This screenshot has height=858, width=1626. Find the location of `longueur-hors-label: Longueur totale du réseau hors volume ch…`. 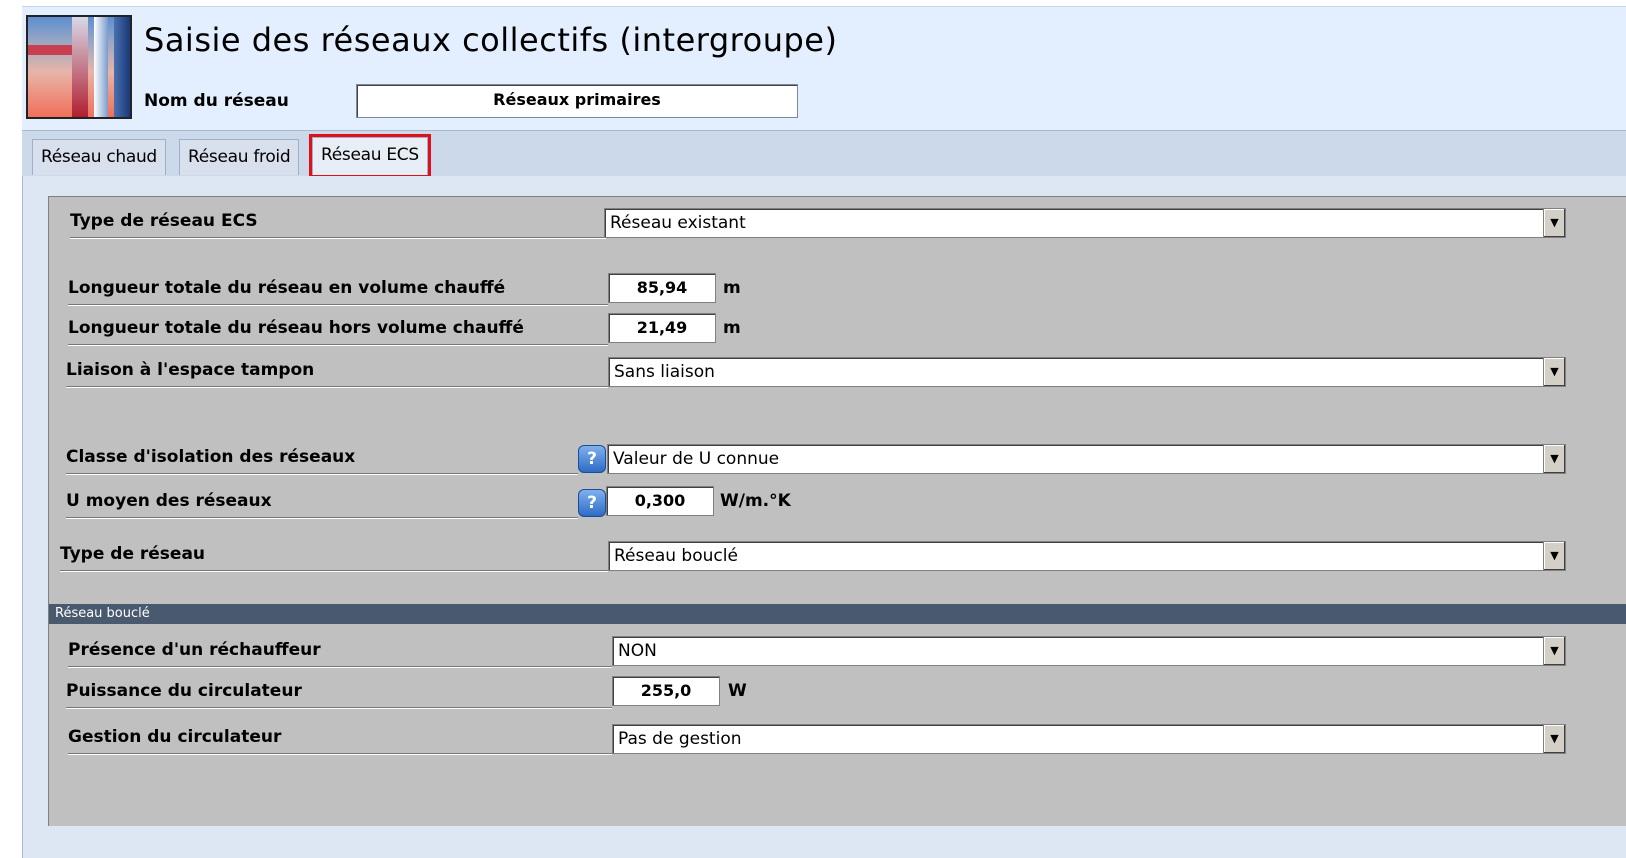

longueur-hors-label: Longueur totale du réseau hors volume ch… is located at coordinates (338, 330).